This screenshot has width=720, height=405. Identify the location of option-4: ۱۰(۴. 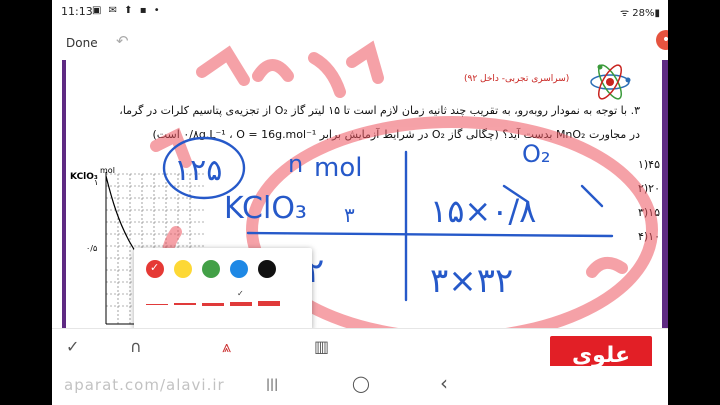
(630, 236).